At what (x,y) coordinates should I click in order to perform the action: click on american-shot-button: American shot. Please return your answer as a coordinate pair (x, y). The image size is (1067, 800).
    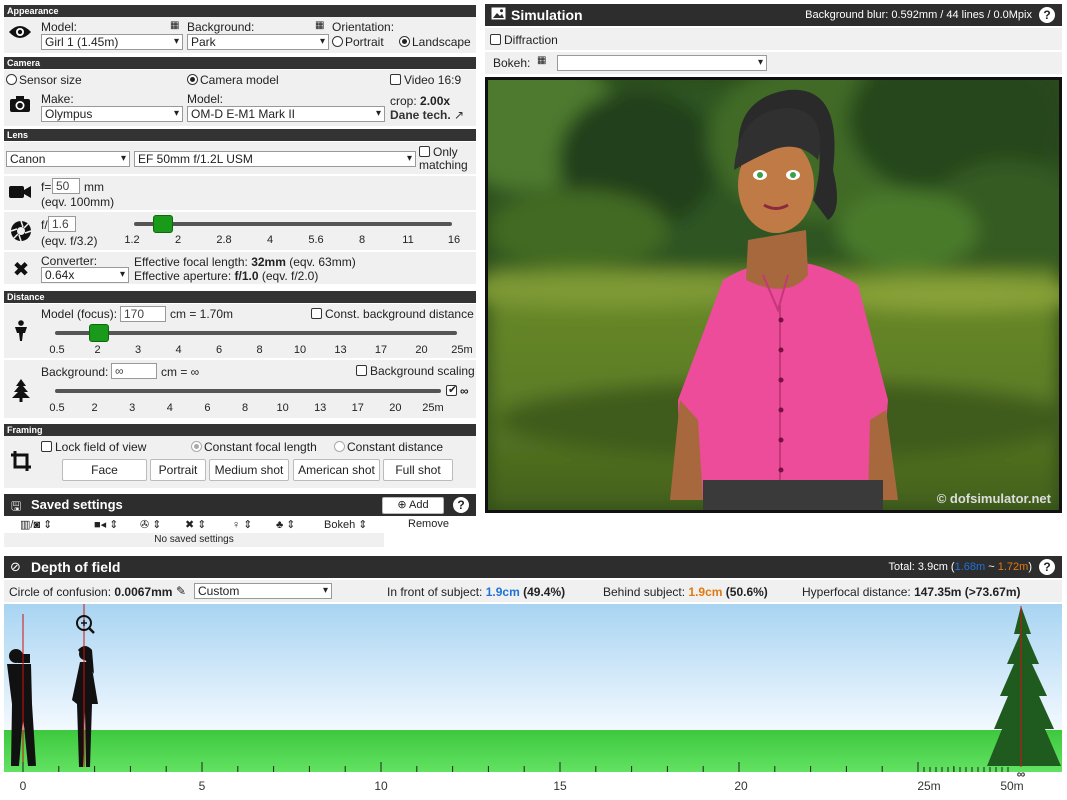
    Looking at the image, I should click on (336, 470).